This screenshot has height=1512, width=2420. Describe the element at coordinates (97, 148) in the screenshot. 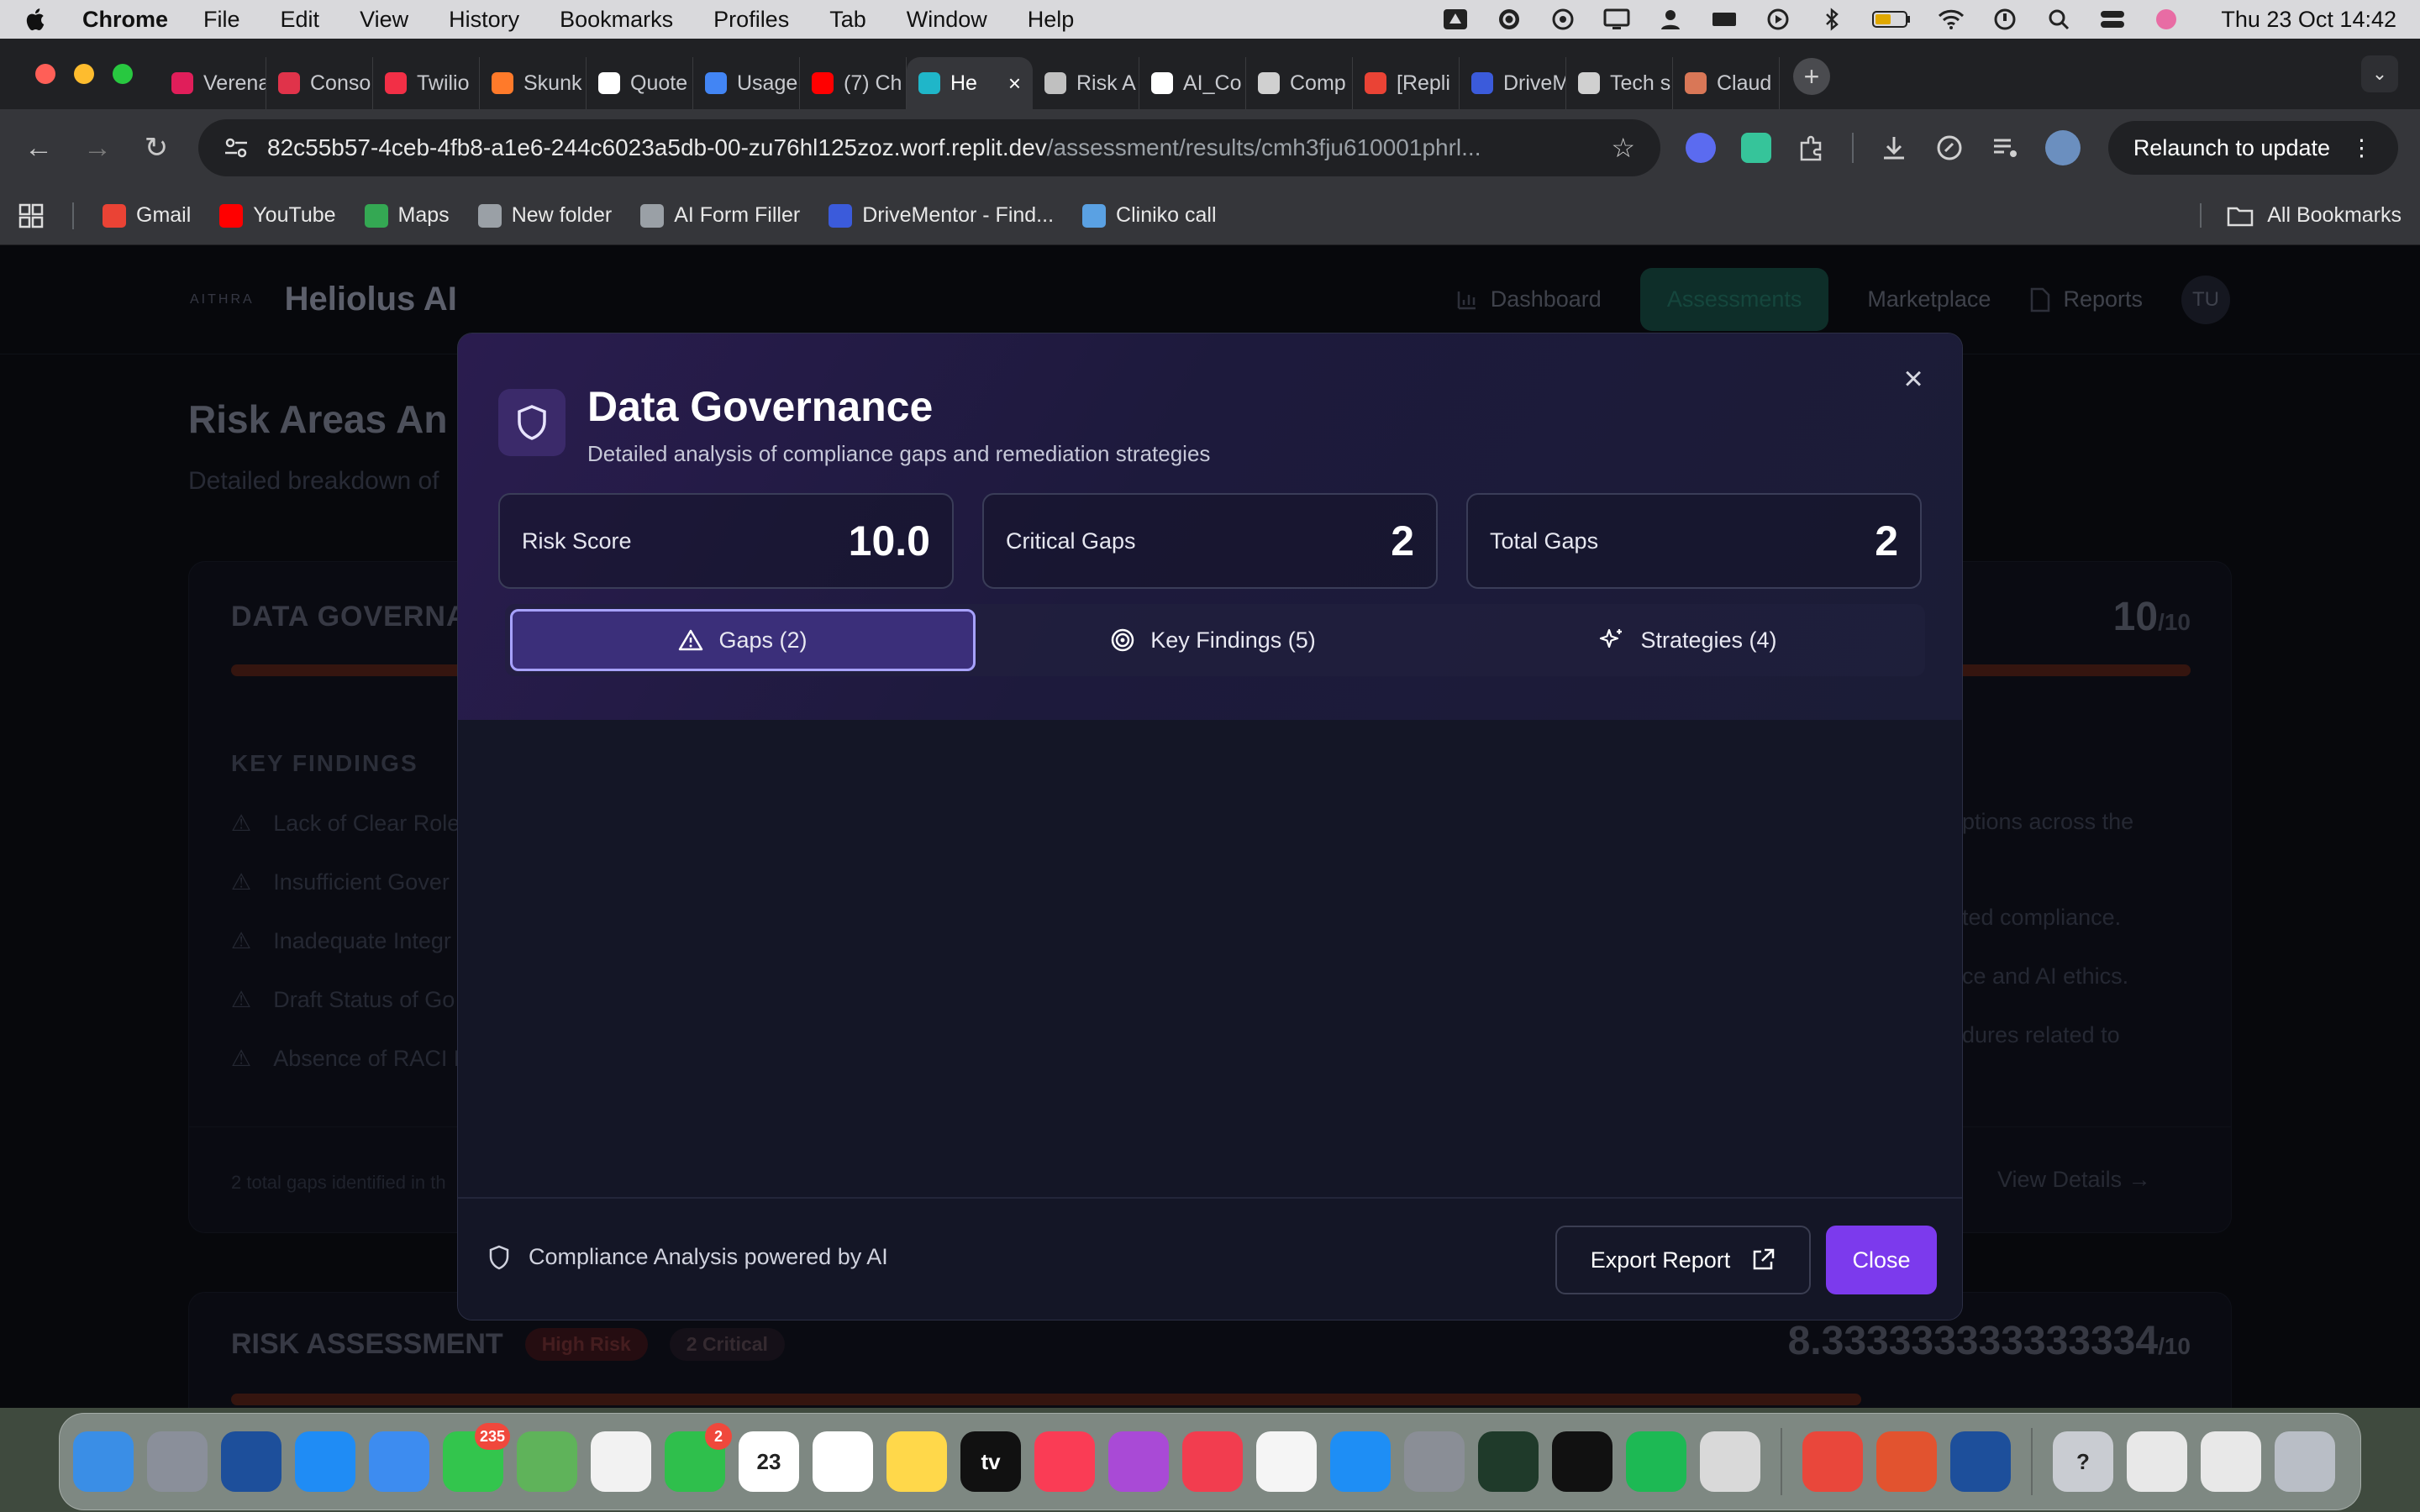

I see `forward-button: →` at that location.